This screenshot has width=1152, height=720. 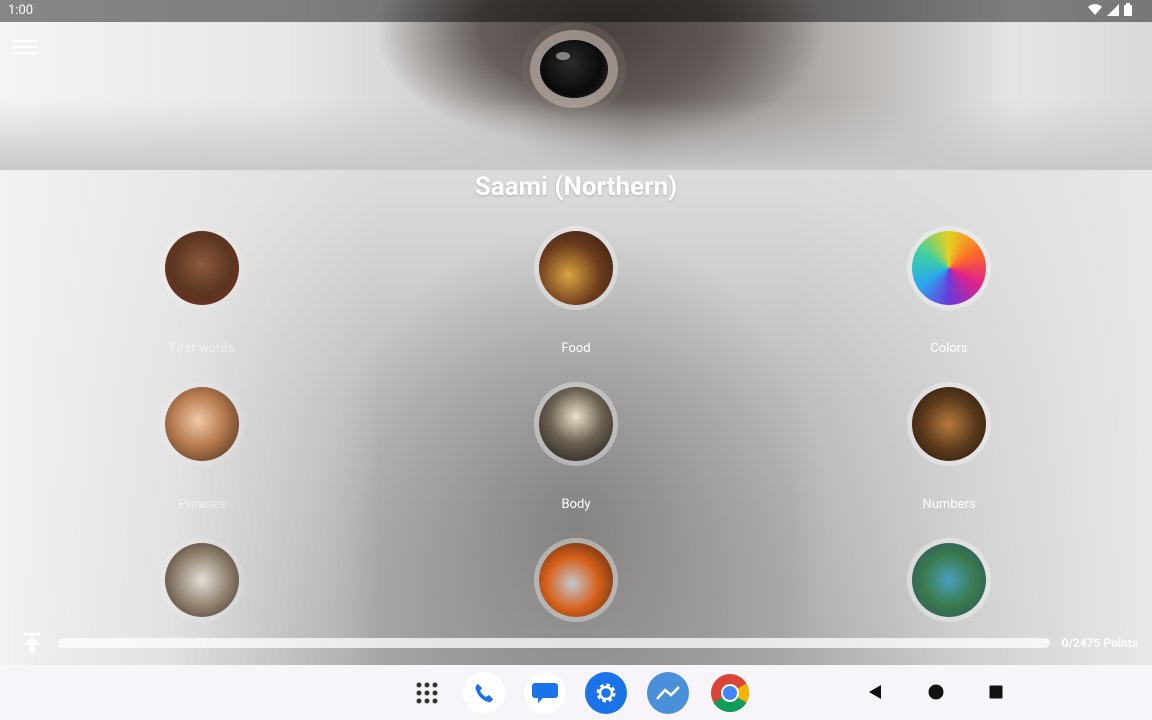 What do you see at coordinates (668, 693) in the screenshot?
I see `language-app-icon` at bounding box center [668, 693].